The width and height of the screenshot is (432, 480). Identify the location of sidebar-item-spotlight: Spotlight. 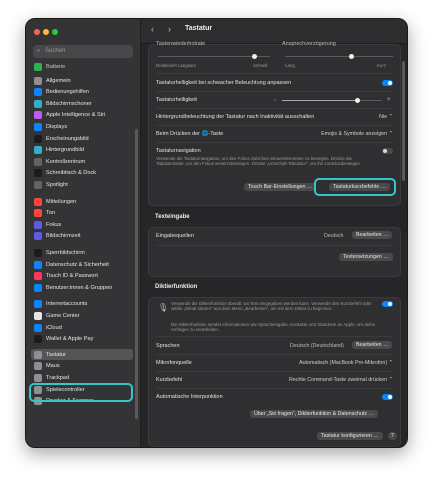
(82, 184).